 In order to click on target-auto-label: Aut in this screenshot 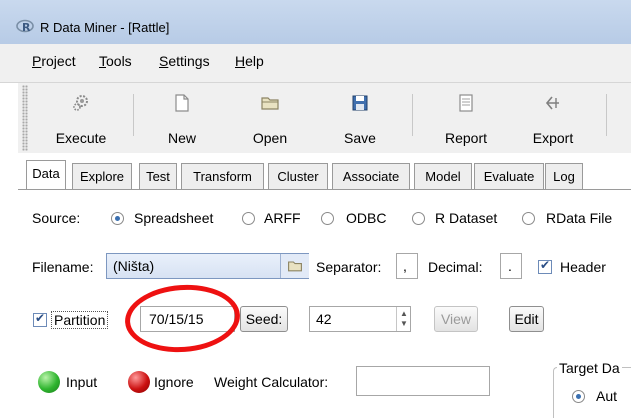, I will do `click(607, 396)`.